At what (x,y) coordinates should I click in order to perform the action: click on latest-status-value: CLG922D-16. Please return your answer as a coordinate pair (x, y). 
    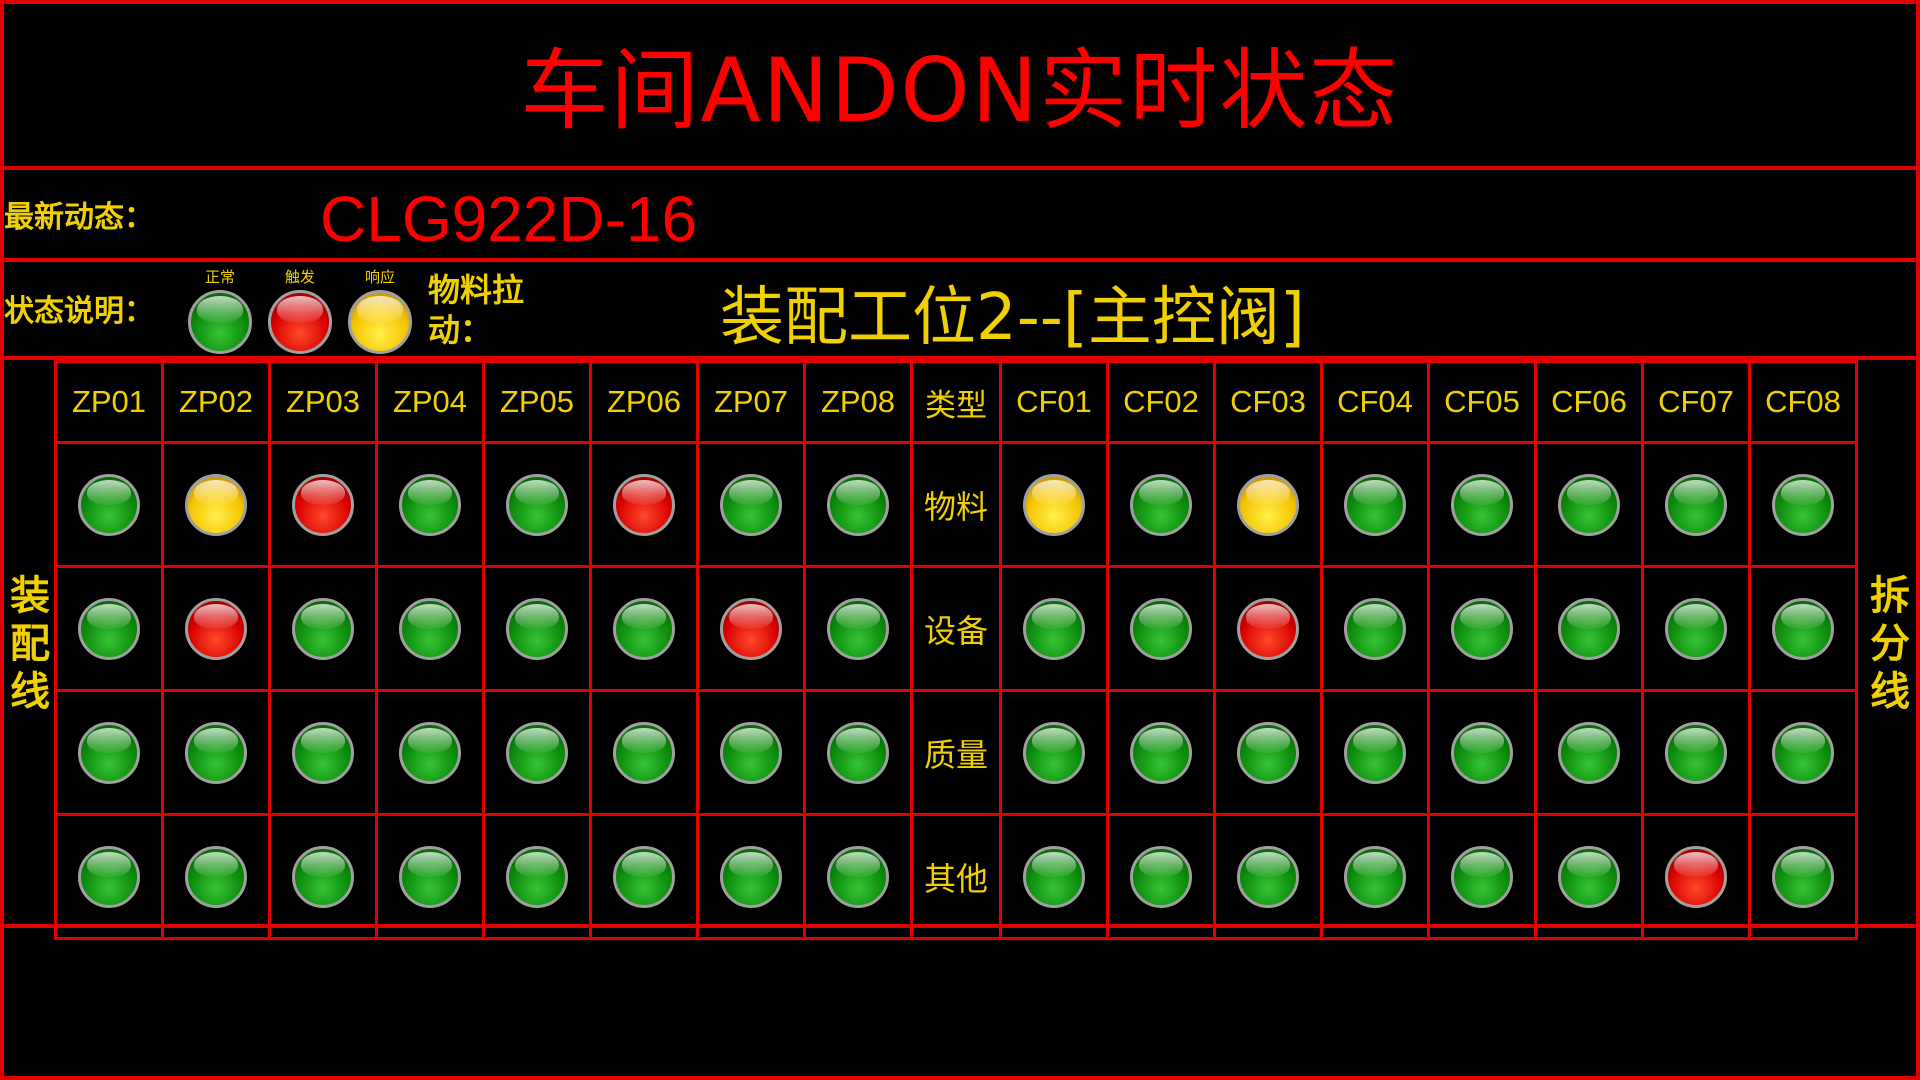
    Looking at the image, I should click on (509, 219).